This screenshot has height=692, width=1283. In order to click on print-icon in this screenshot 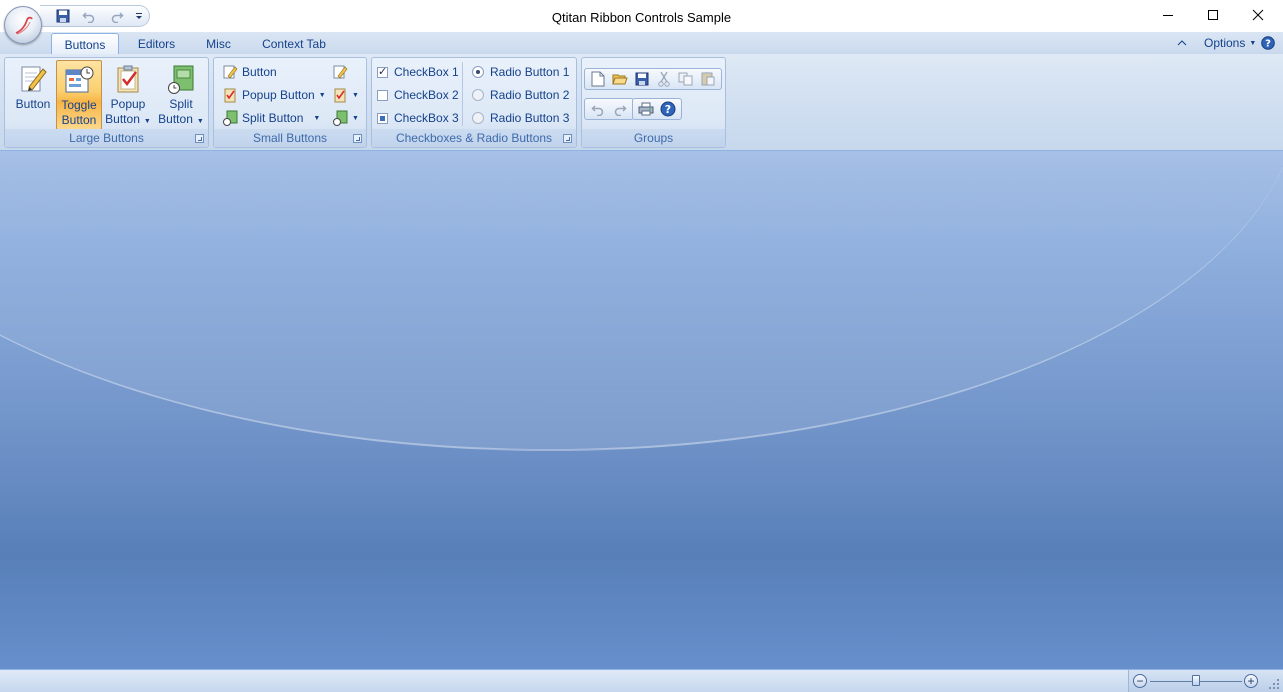, I will do `click(646, 109)`.